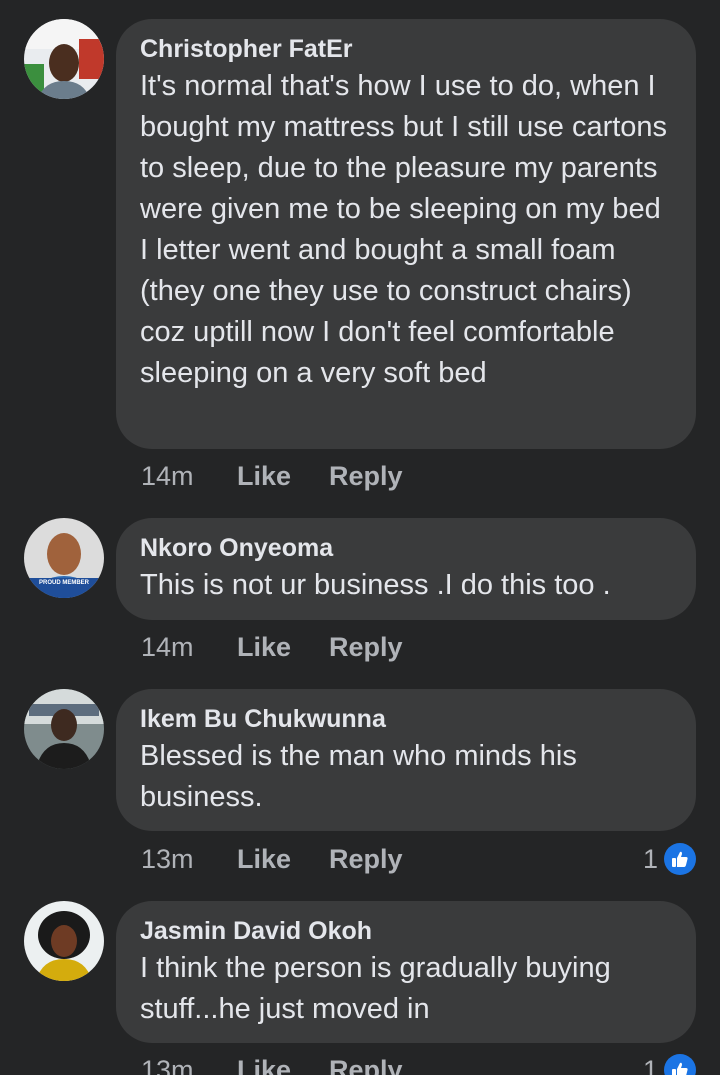 This screenshot has width=720, height=1075. What do you see at coordinates (63, 583) in the screenshot?
I see `avatar-badge: PROUD MEMBER` at bounding box center [63, 583].